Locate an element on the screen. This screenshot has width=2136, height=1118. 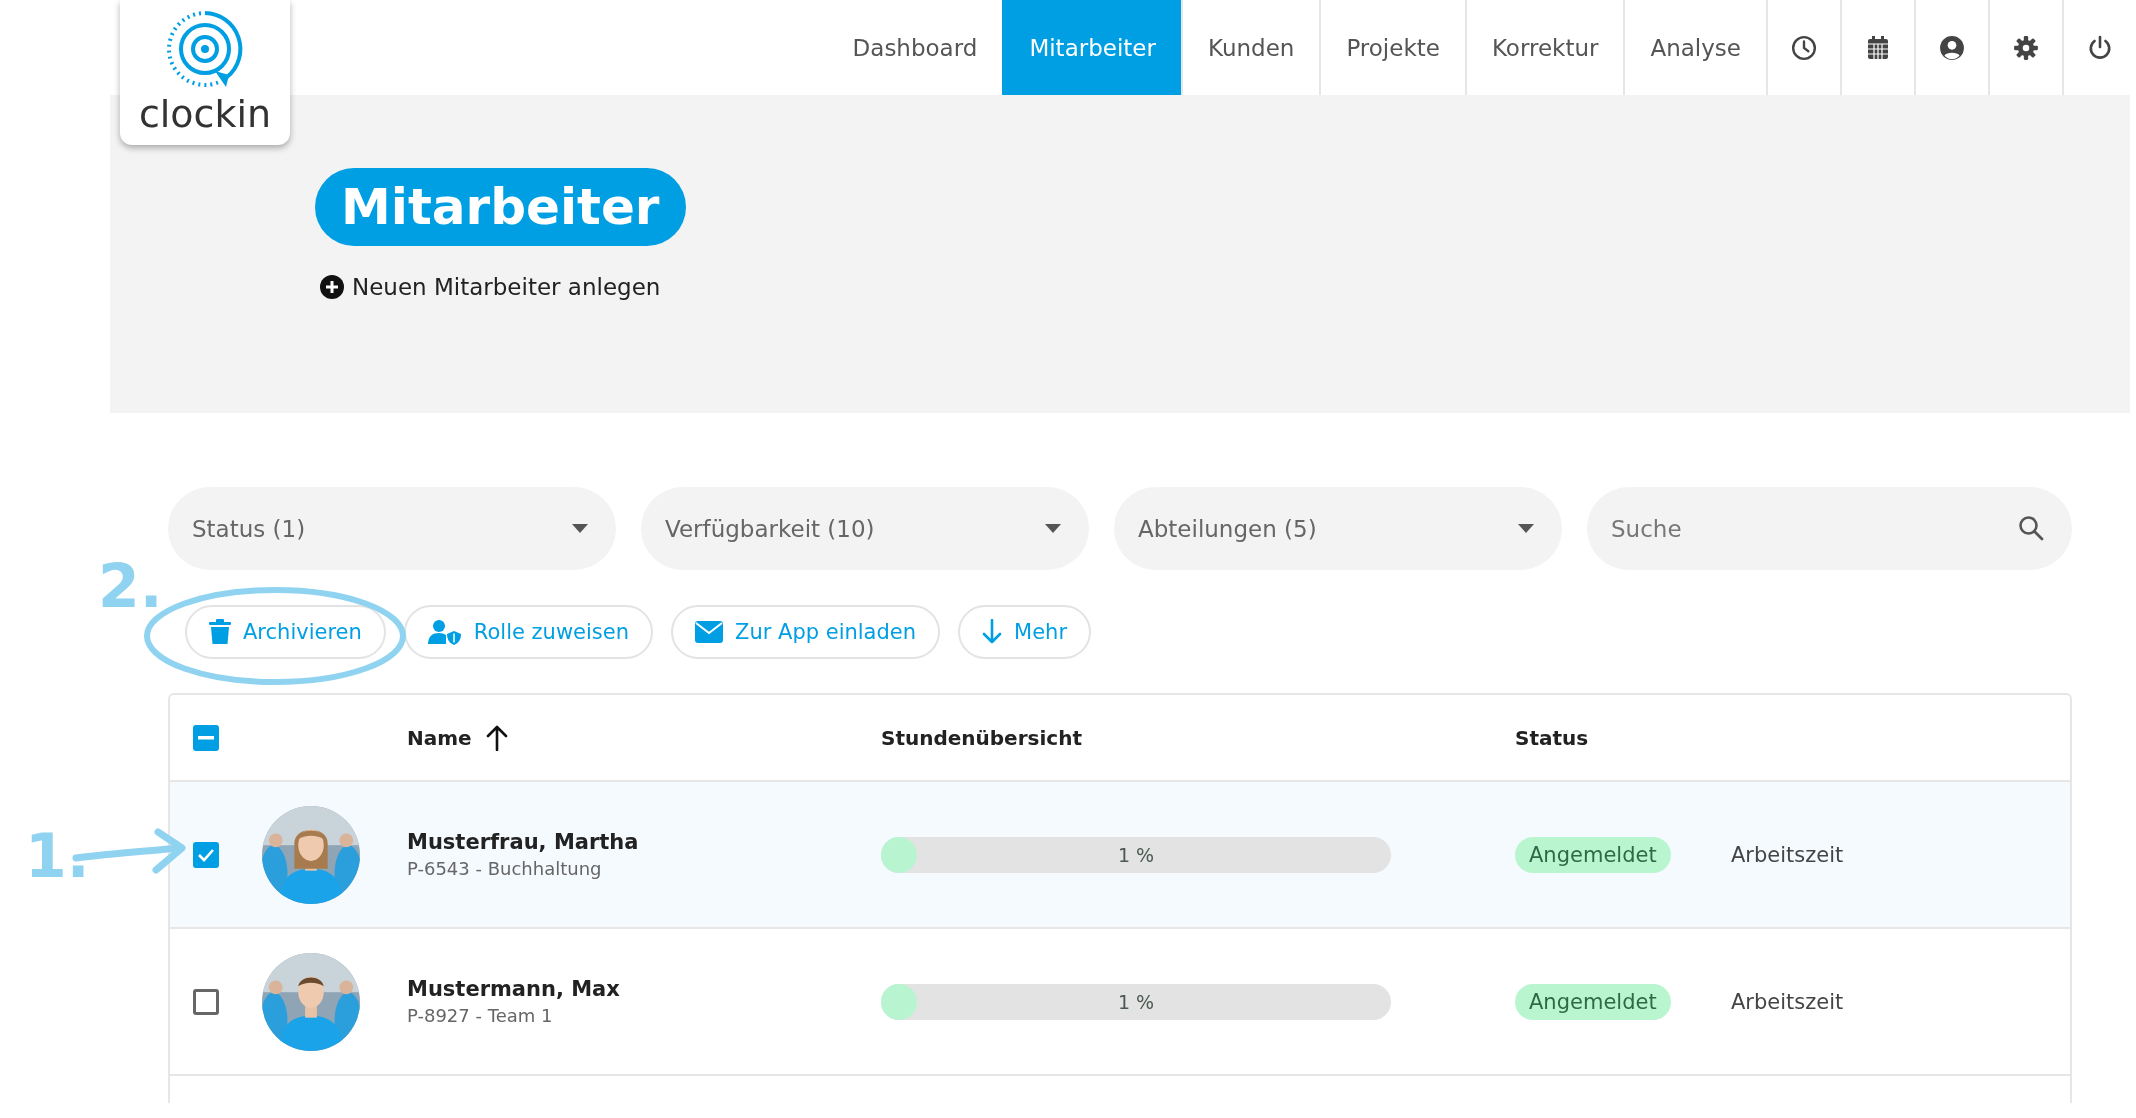
employee-detail: P-6543 - Buchhaltung is located at coordinates (505, 868).